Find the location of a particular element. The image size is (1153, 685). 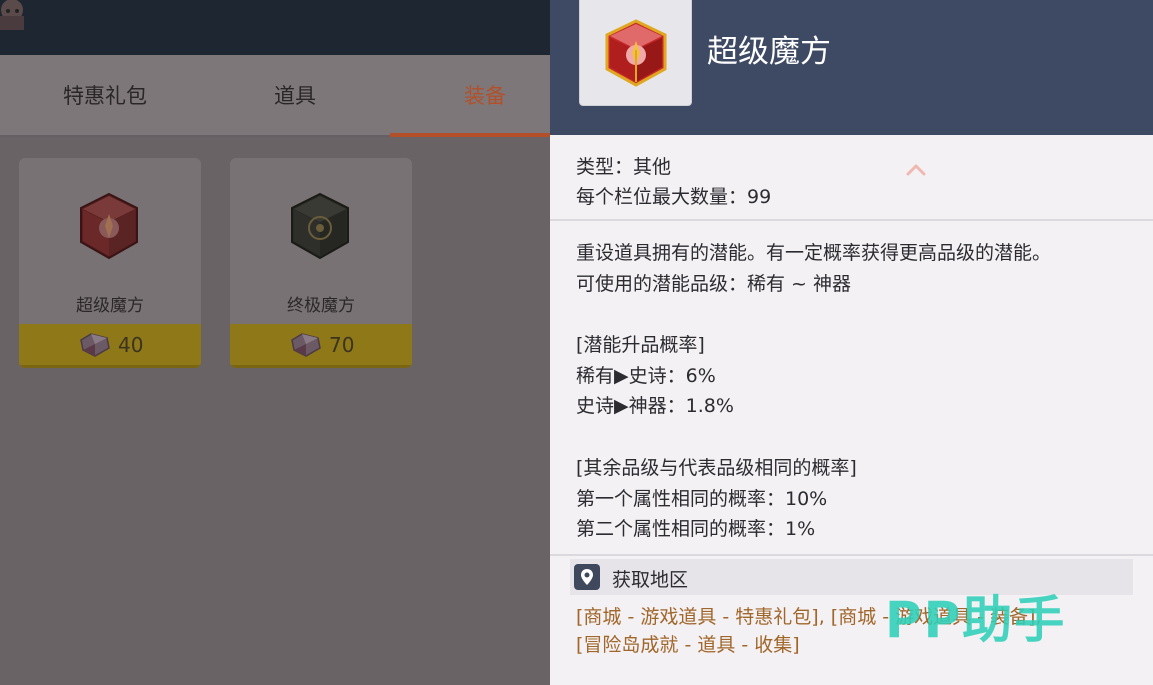

item-price: 40 is located at coordinates (131, 345).